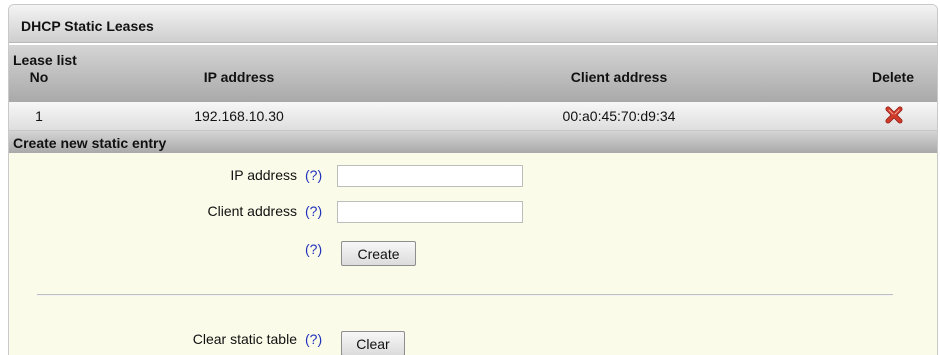 The height and width of the screenshot is (355, 940). What do you see at coordinates (465, 295) in the screenshot?
I see `divider` at bounding box center [465, 295].